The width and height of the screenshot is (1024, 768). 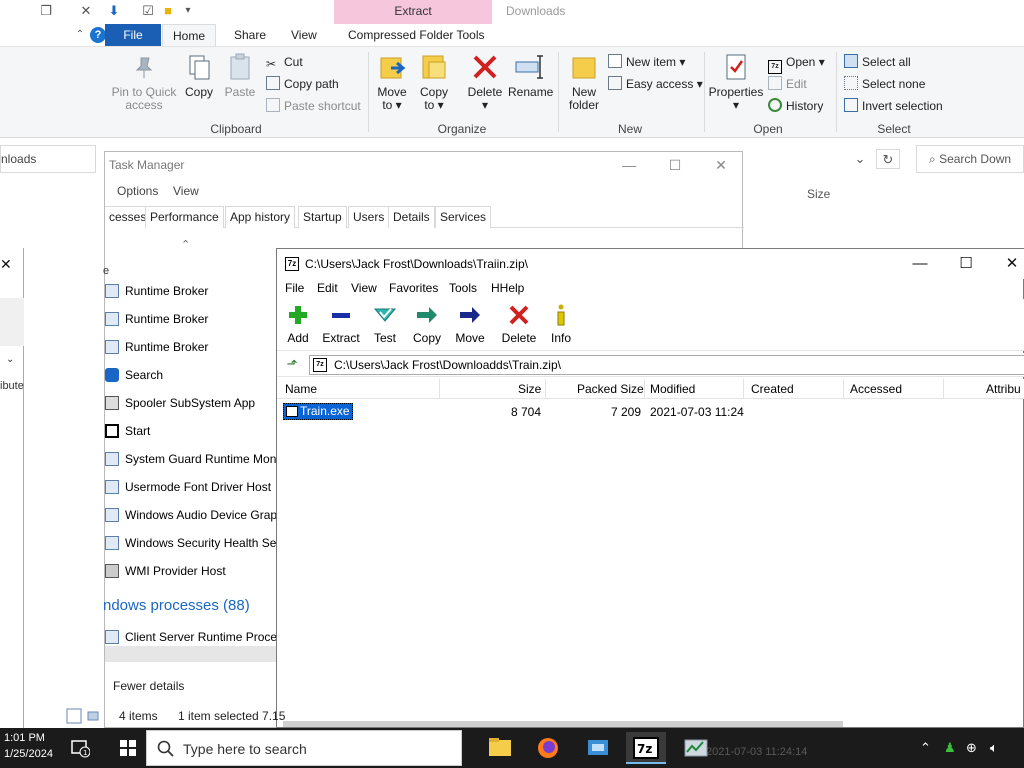 I want to click on easy-access-button: Easy access ▾, so click(x=655, y=84).